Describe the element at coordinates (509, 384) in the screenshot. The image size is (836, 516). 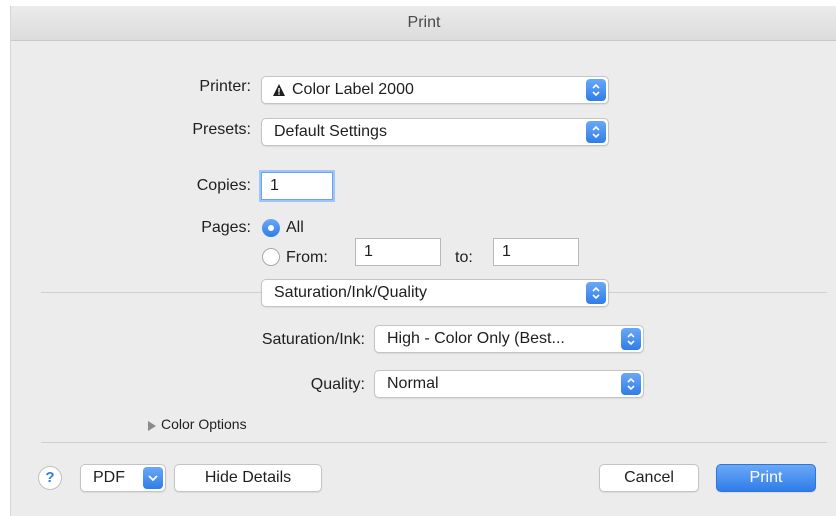
I see `quality-popup: Normal` at that location.